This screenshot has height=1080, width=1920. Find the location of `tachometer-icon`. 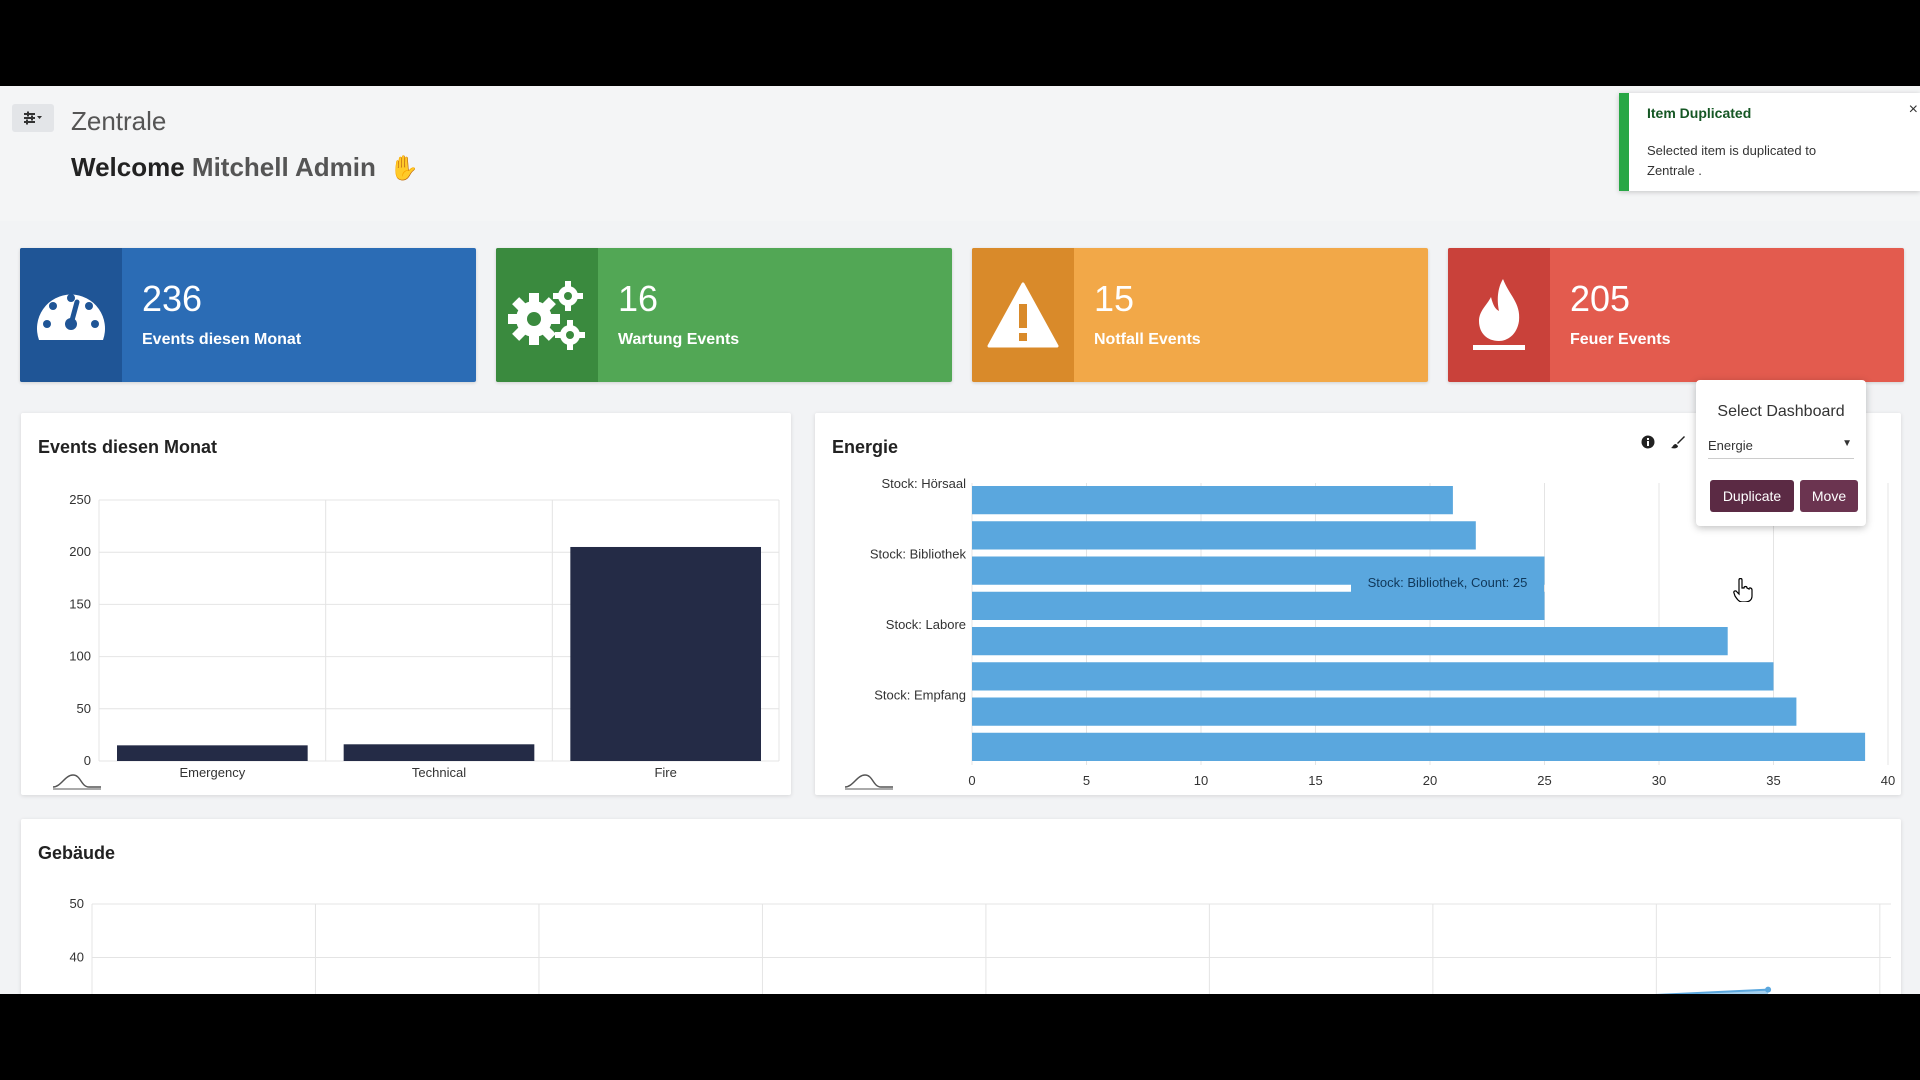

tachometer-icon is located at coordinates (71, 317).